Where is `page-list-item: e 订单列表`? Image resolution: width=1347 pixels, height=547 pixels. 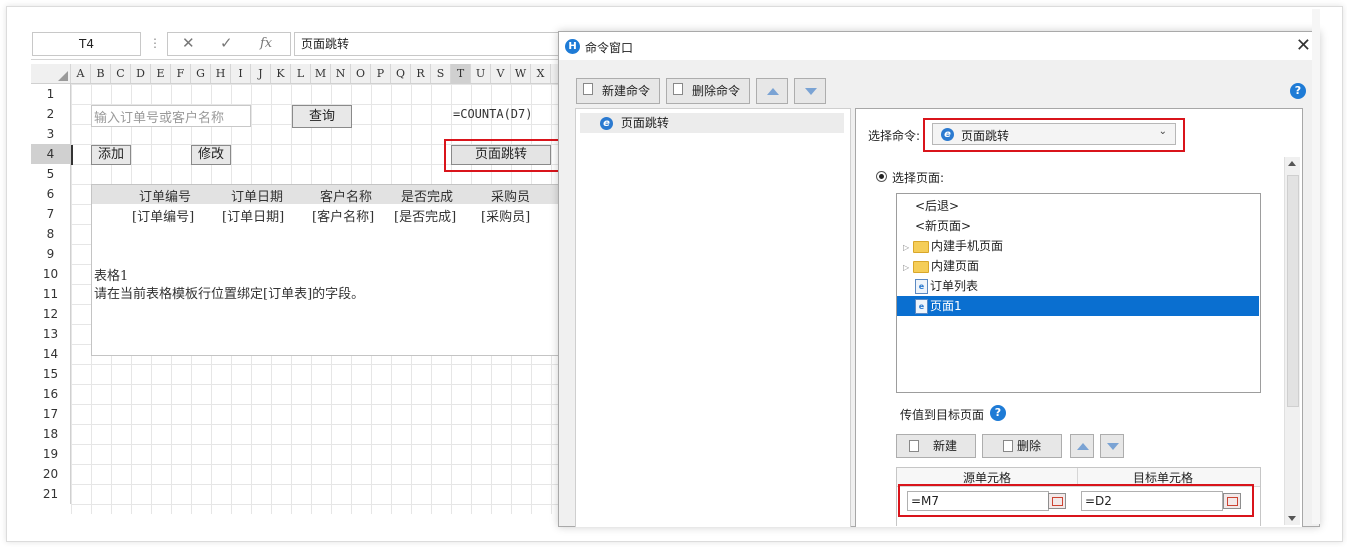 page-list-item: e 订单列表 is located at coordinates (1078, 286).